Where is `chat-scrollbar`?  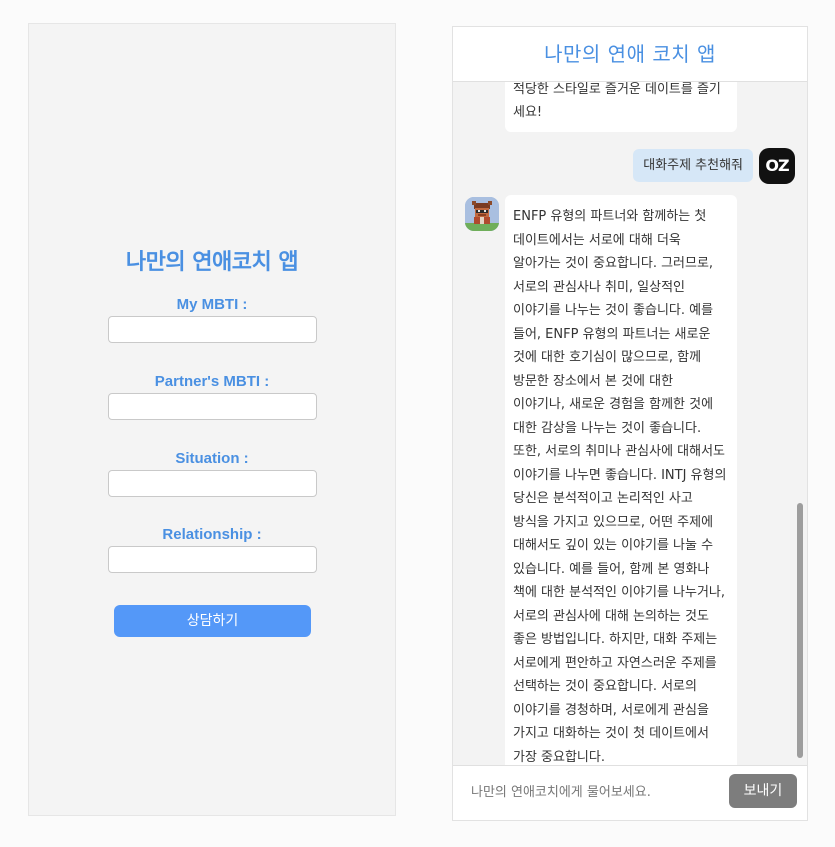
chat-scrollbar is located at coordinates (800, 425).